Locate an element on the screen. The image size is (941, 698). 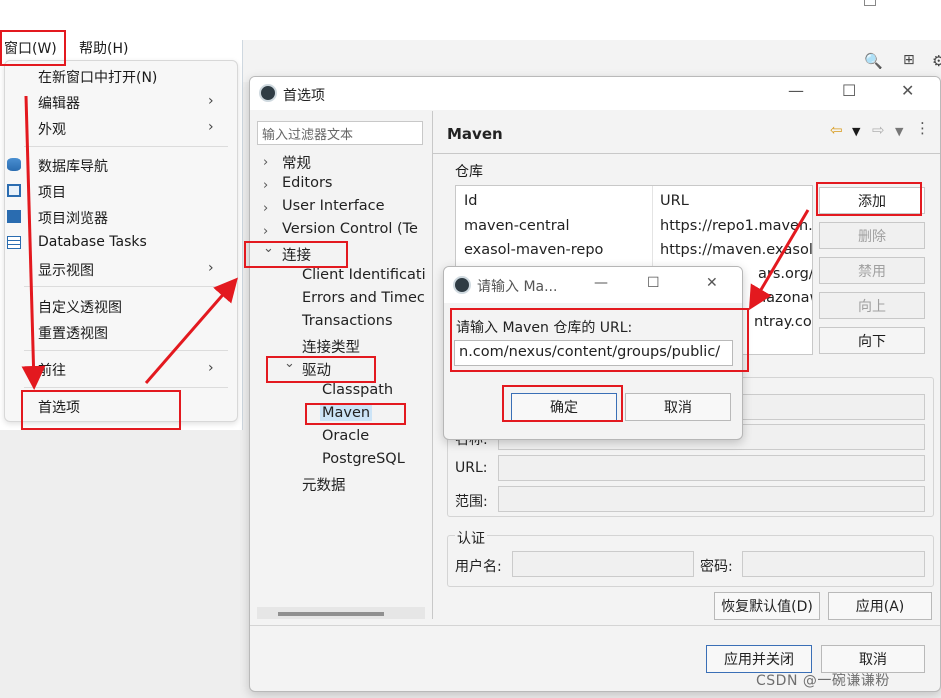
arrow-to-preferences is located at coordinates (33, 242).